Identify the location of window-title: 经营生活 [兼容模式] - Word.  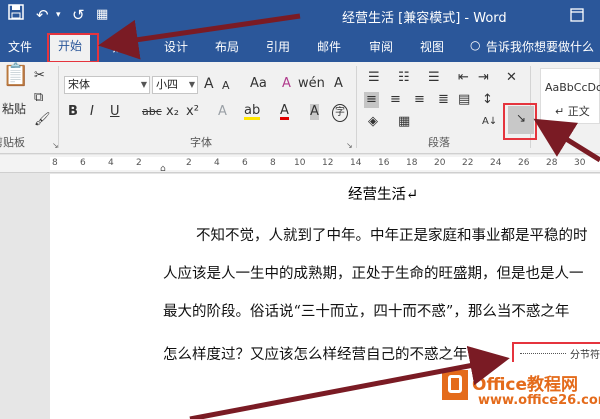
(424, 18).